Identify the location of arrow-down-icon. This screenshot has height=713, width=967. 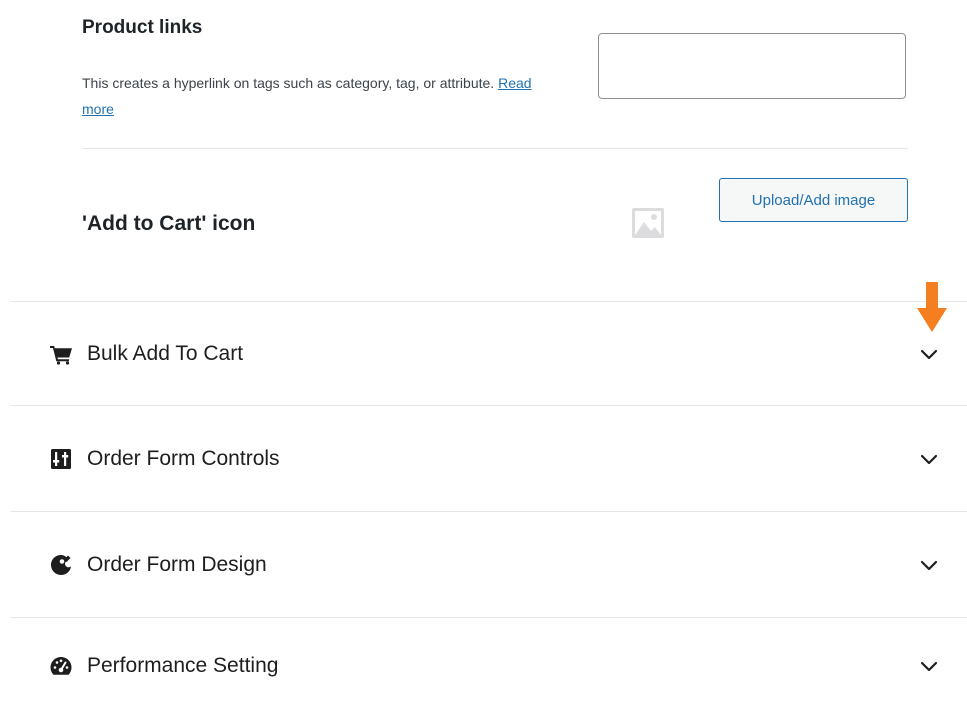
(932, 307).